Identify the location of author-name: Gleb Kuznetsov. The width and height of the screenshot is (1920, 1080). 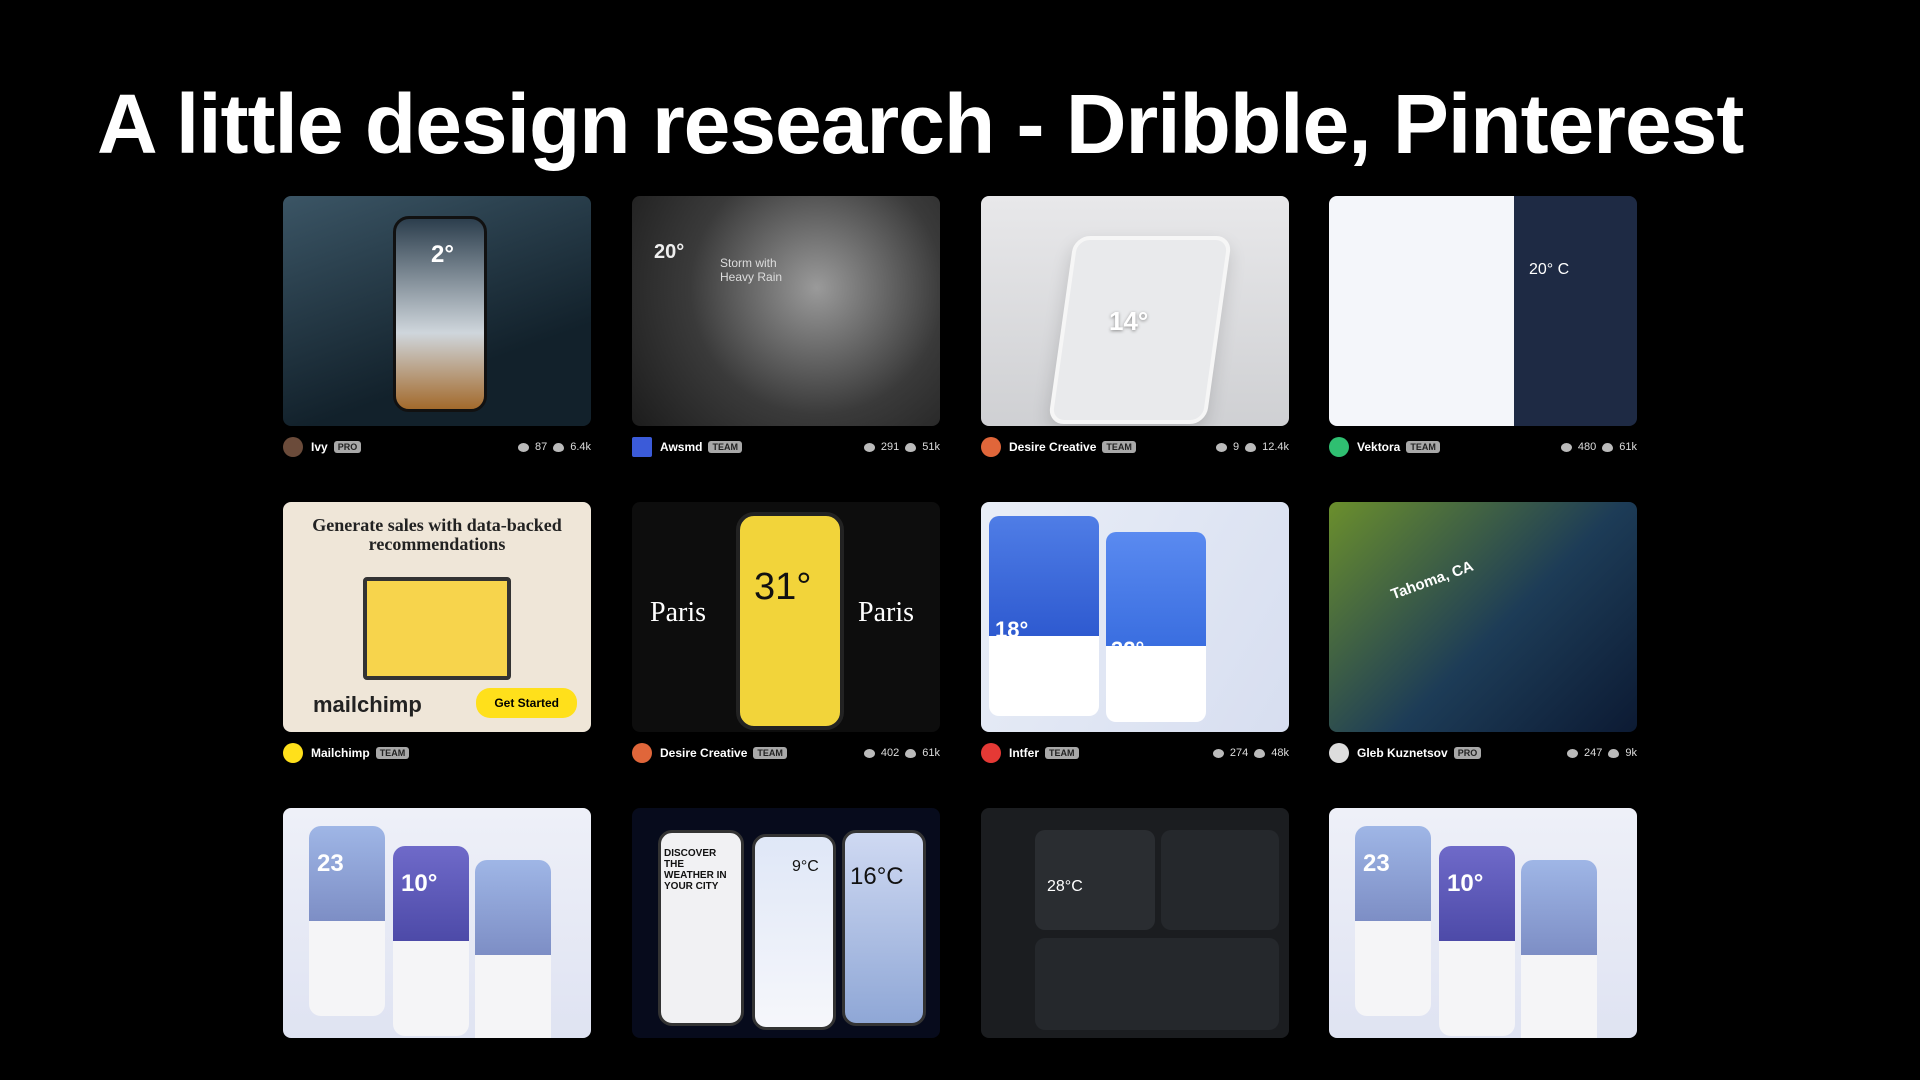
(1402, 753).